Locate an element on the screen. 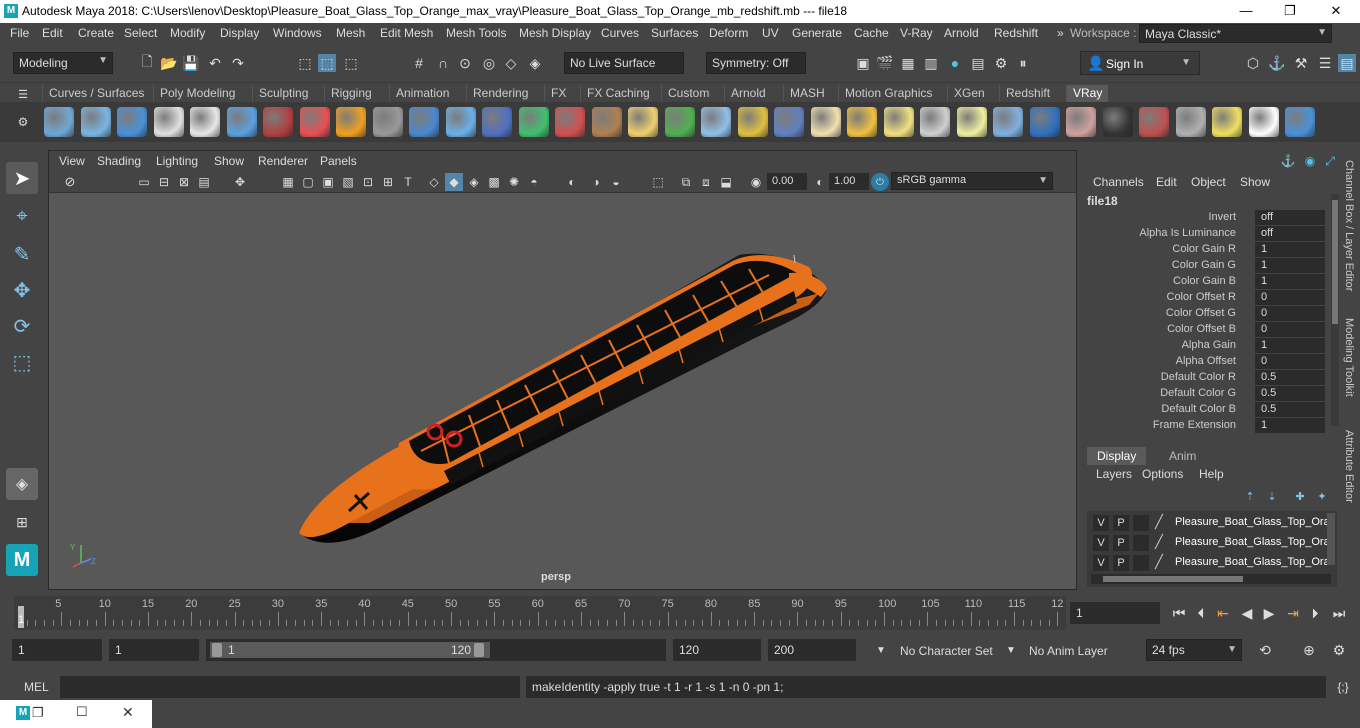  vray-vfb-icon: ▤ is located at coordinates (978, 63).